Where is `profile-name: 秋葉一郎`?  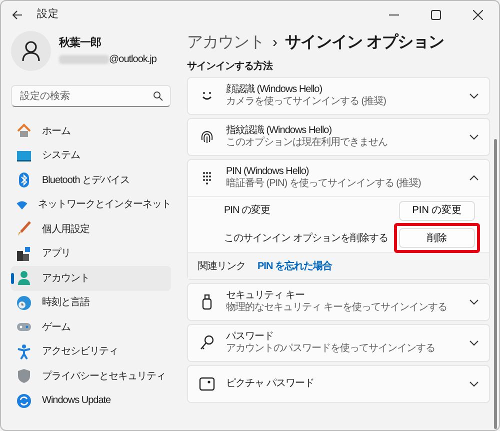 profile-name: 秋葉一郎 is located at coordinates (80, 44).